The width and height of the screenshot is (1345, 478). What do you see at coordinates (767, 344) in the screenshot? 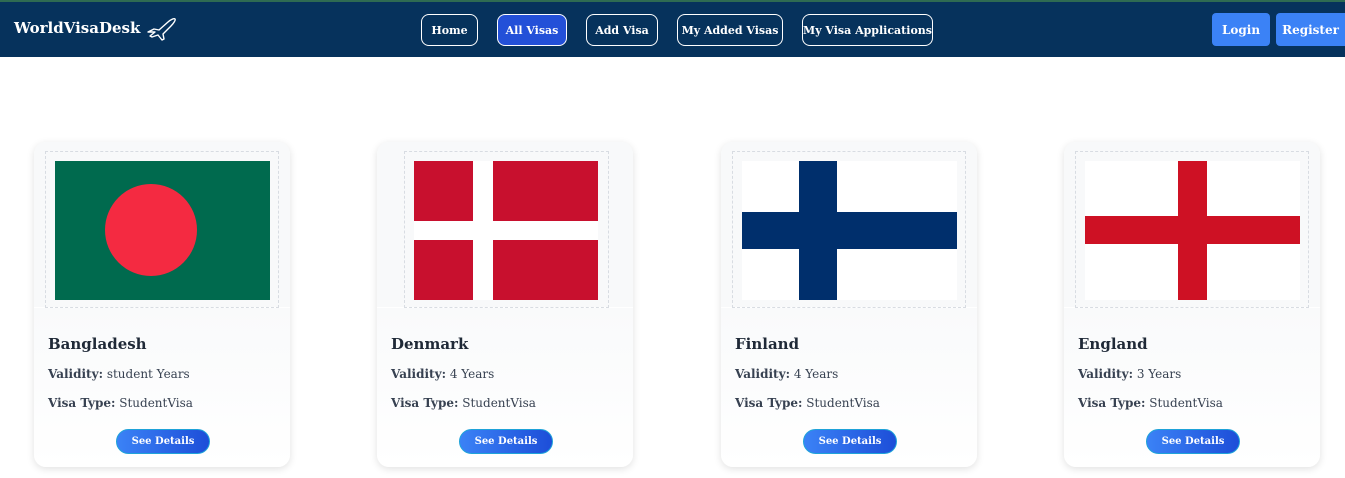
I see `country-name: Finland` at bounding box center [767, 344].